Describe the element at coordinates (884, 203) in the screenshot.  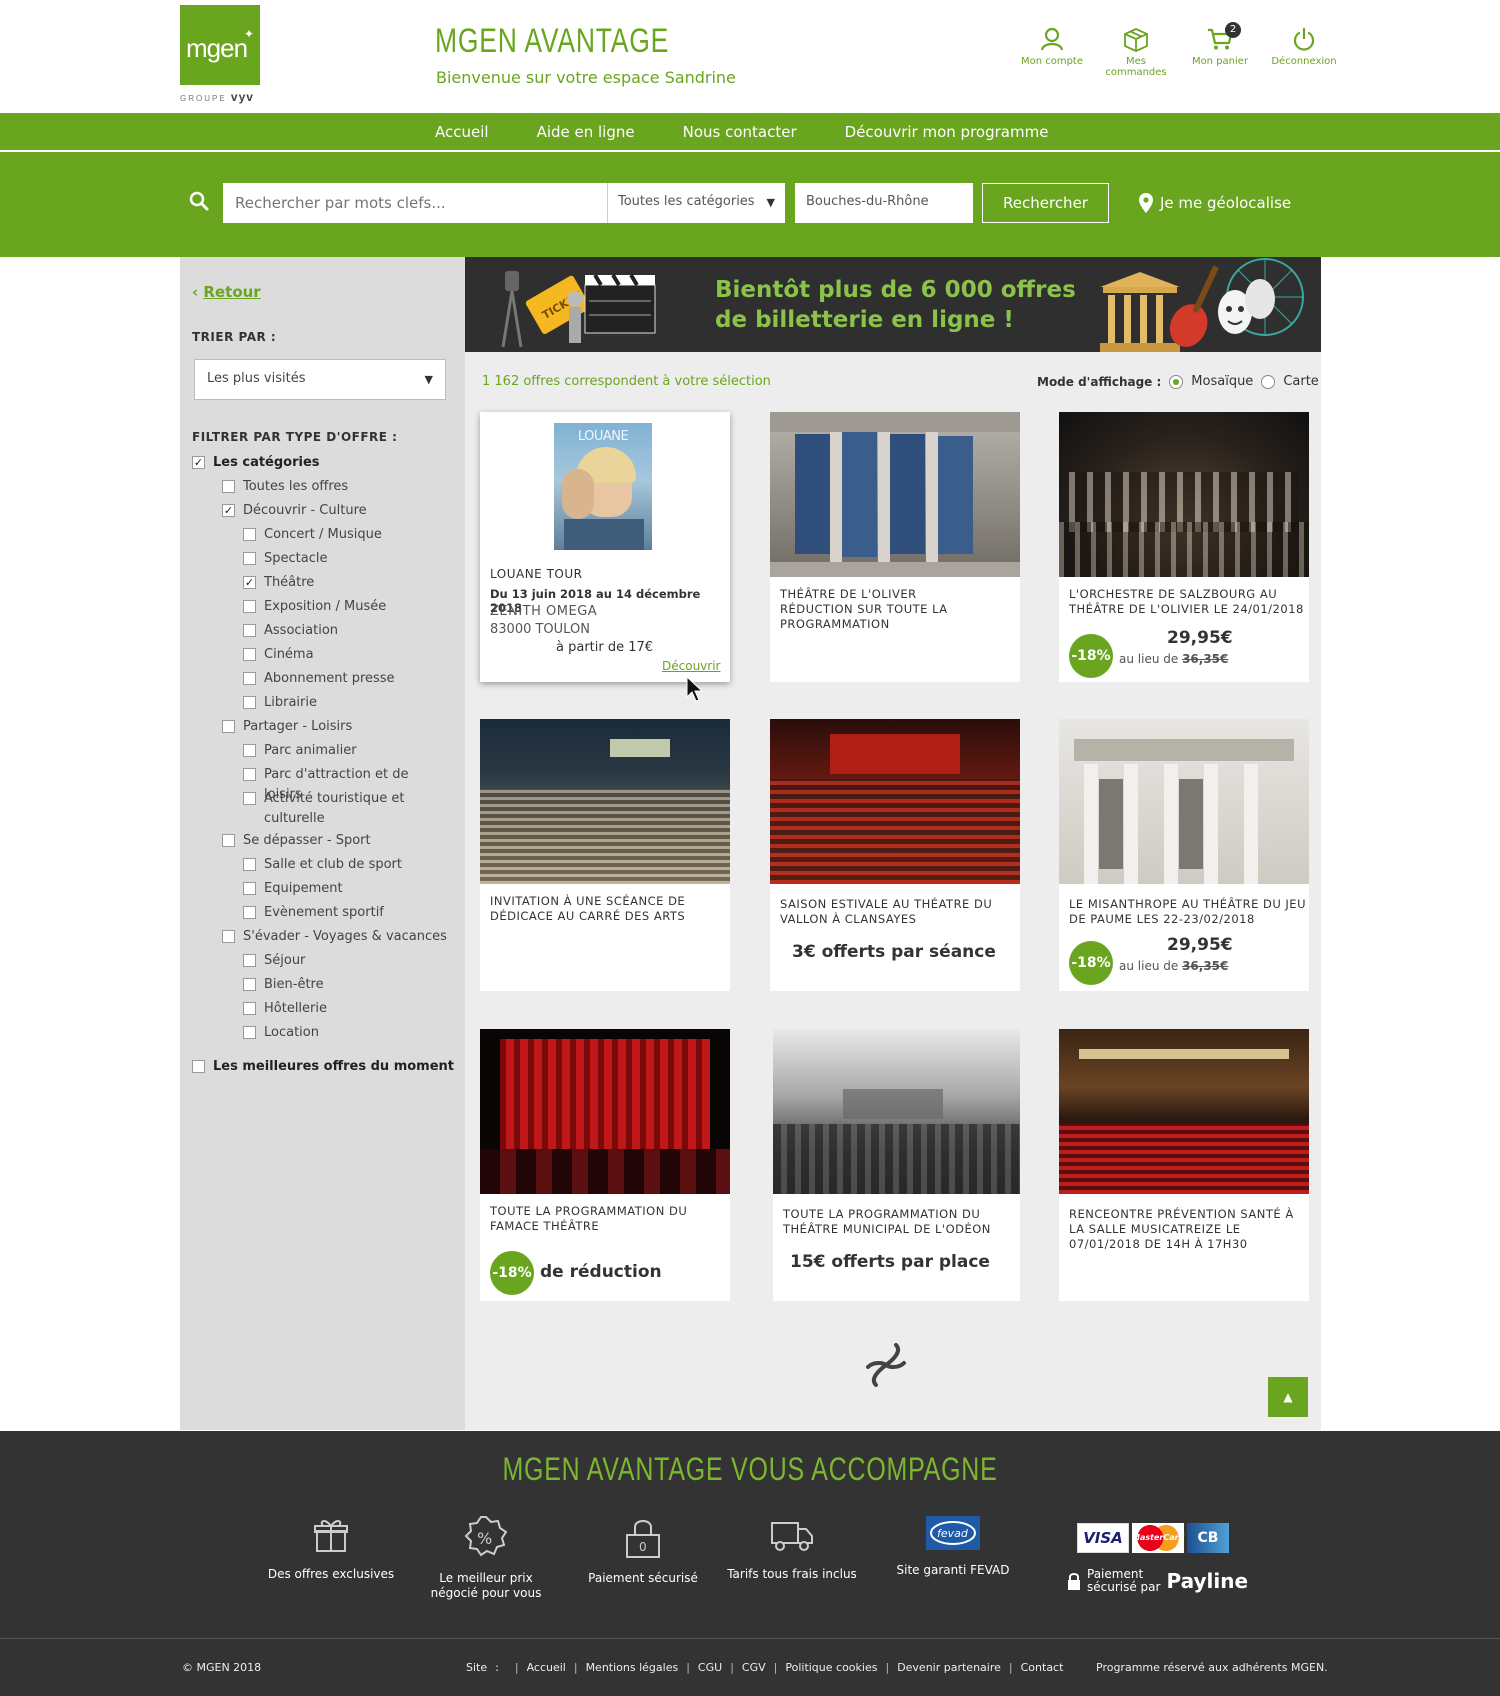
I see `location-input: Bouches-du-Rhône` at that location.